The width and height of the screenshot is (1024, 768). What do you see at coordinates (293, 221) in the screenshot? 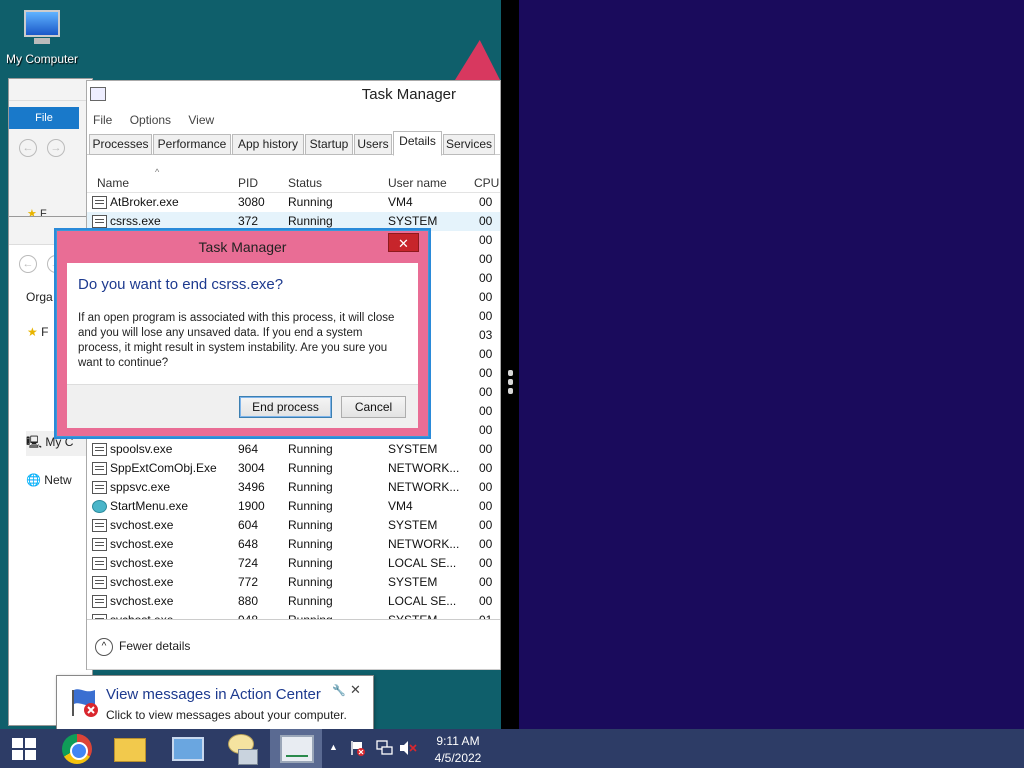
I see `table-row: csrss.exe 372 Running SYSTEM 00` at bounding box center [293, 221].